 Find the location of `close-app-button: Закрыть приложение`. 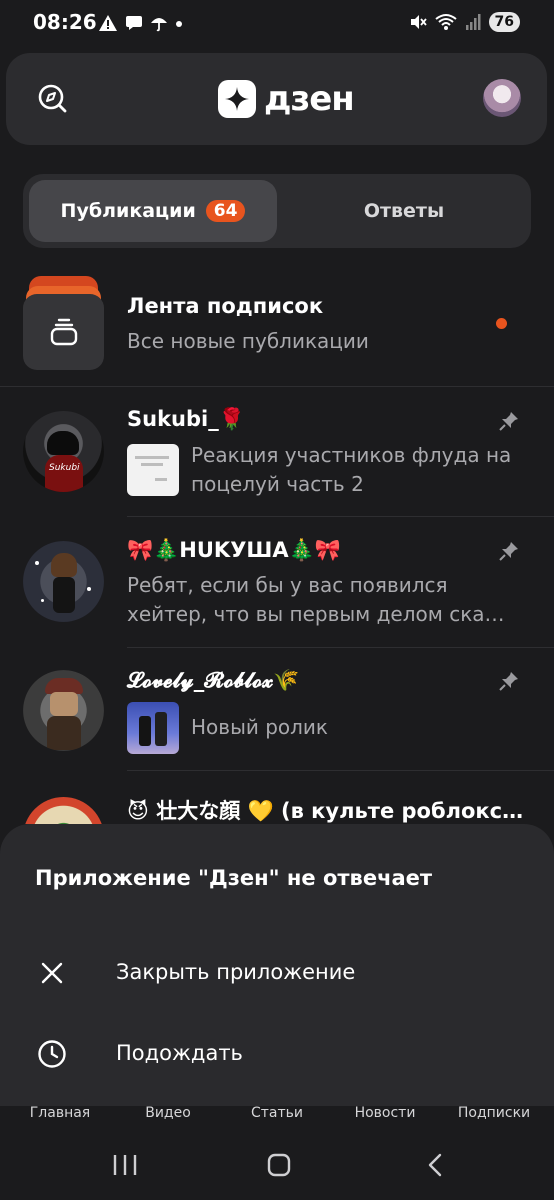

close-app-button: Закрыть приложение is located at coordinates (277, 974).